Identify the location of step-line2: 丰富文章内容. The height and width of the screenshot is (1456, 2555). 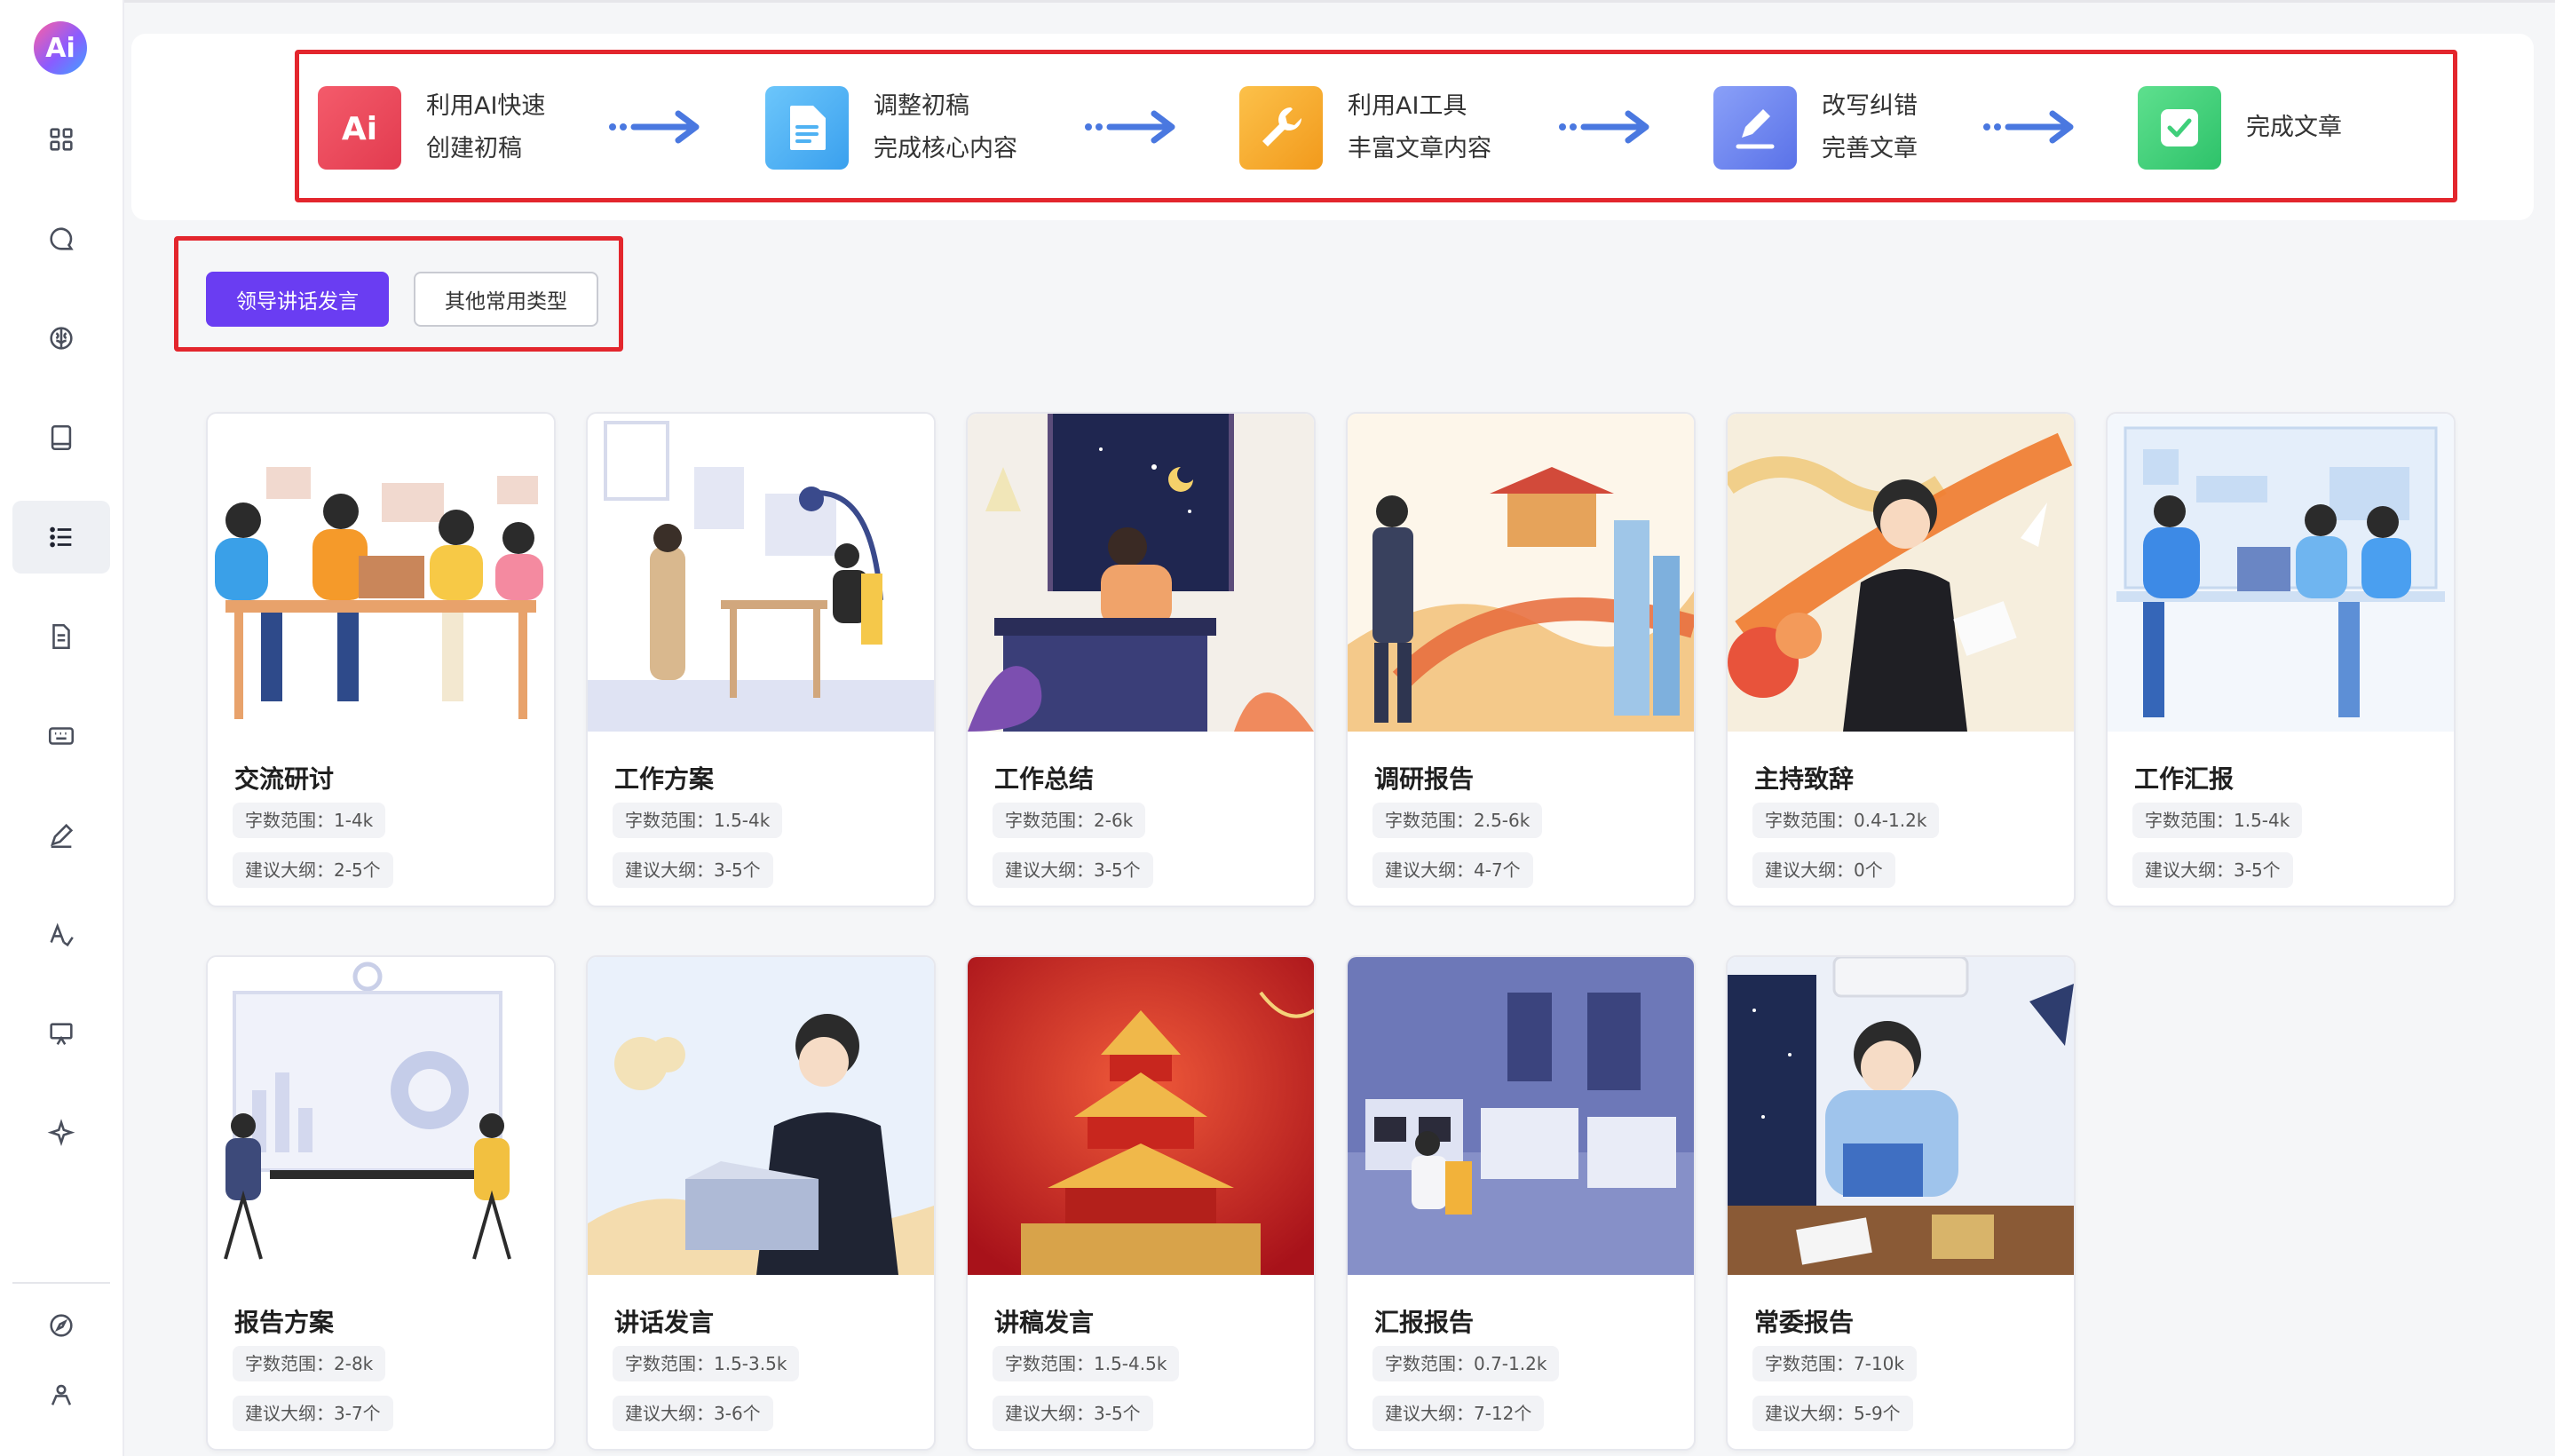
(1419, 148).